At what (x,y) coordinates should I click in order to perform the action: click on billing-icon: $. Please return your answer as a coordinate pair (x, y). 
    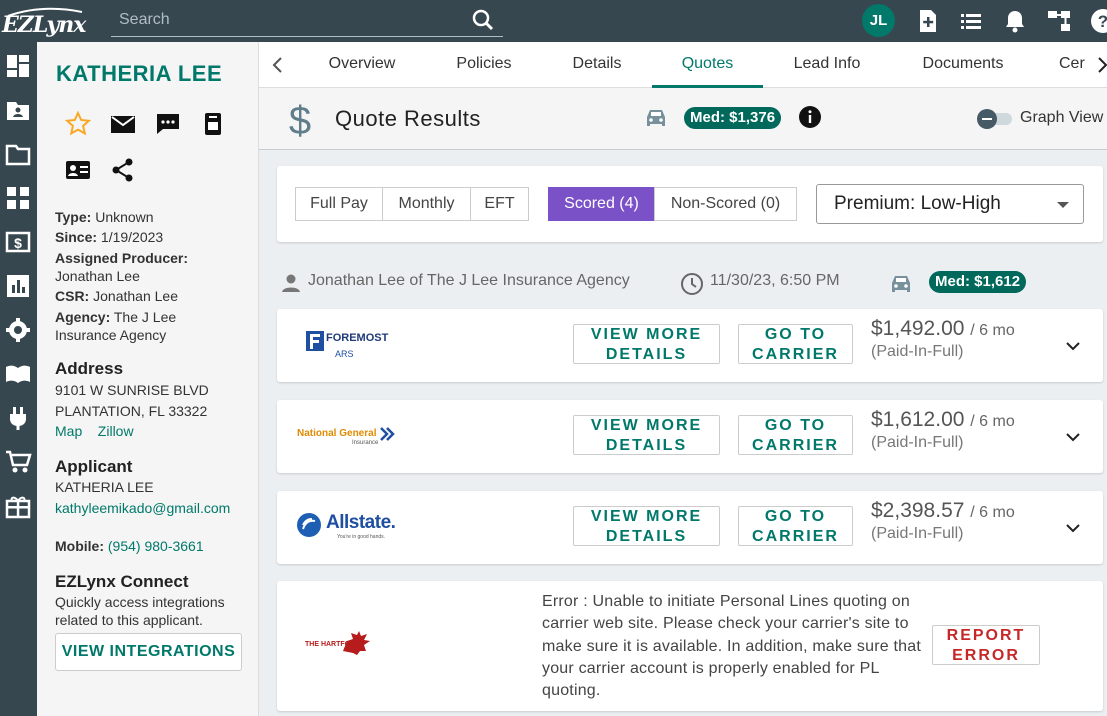
    Looking at the image, I should click on (18, 242).